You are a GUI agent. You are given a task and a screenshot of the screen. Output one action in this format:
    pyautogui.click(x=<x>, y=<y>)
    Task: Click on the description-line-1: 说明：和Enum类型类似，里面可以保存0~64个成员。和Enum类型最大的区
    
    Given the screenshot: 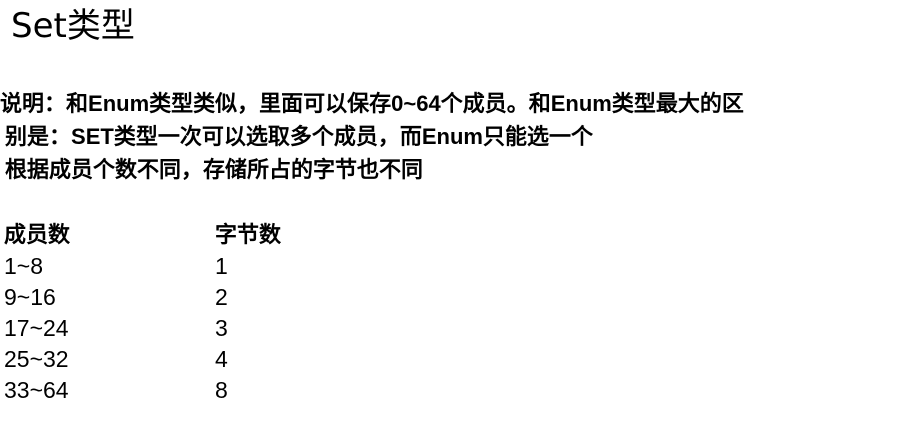 What is the action you would take?
    pyautogui.click(x=372, y=104)
    